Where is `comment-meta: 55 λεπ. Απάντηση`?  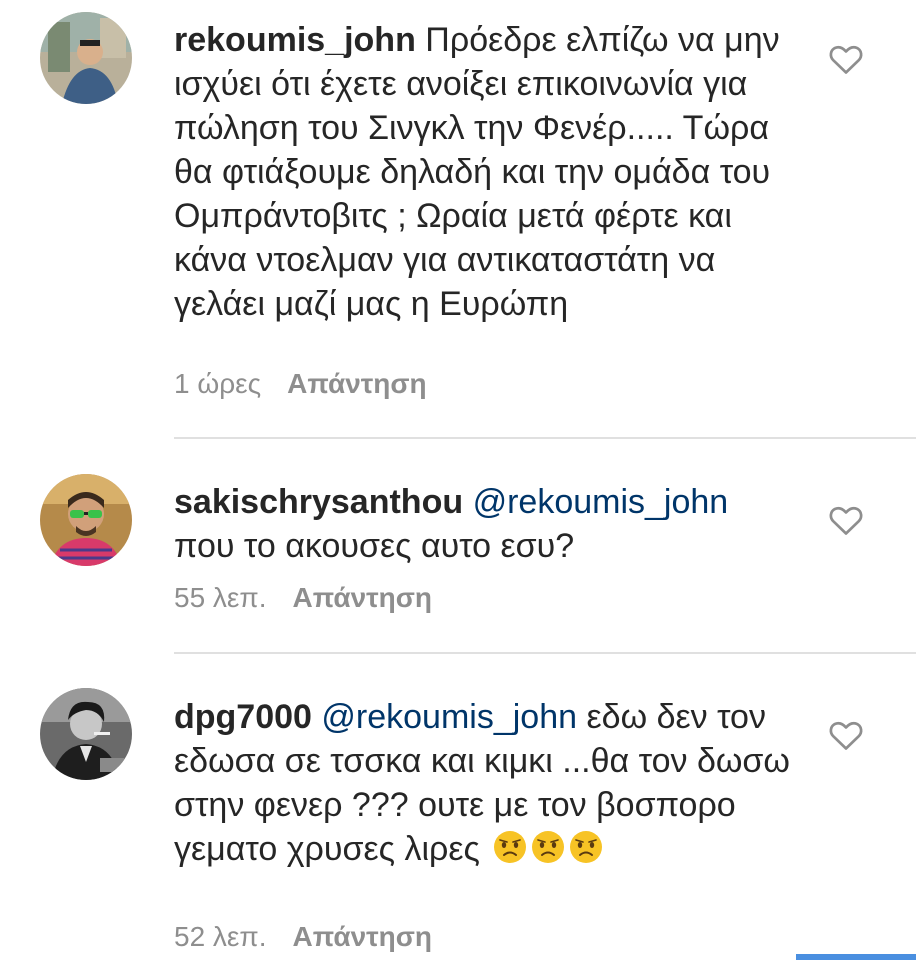
comment-meta: 55 λεπ. Απάντηση is located at coordinates (303, 598).